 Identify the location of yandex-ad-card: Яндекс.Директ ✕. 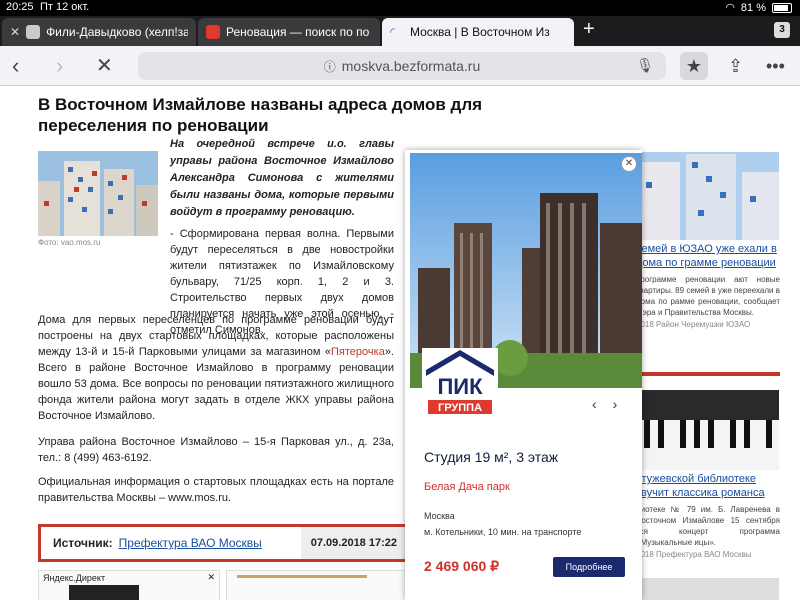
(129, 585).